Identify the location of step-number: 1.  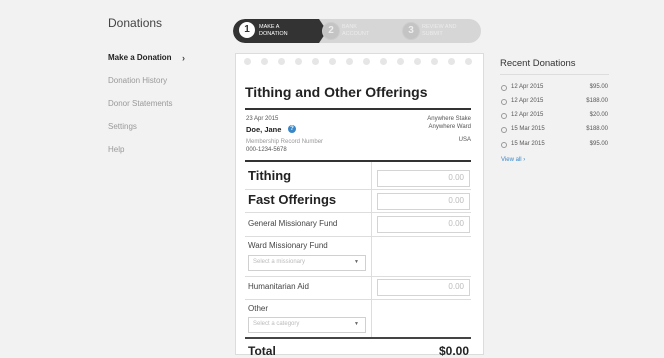
(247, 30).